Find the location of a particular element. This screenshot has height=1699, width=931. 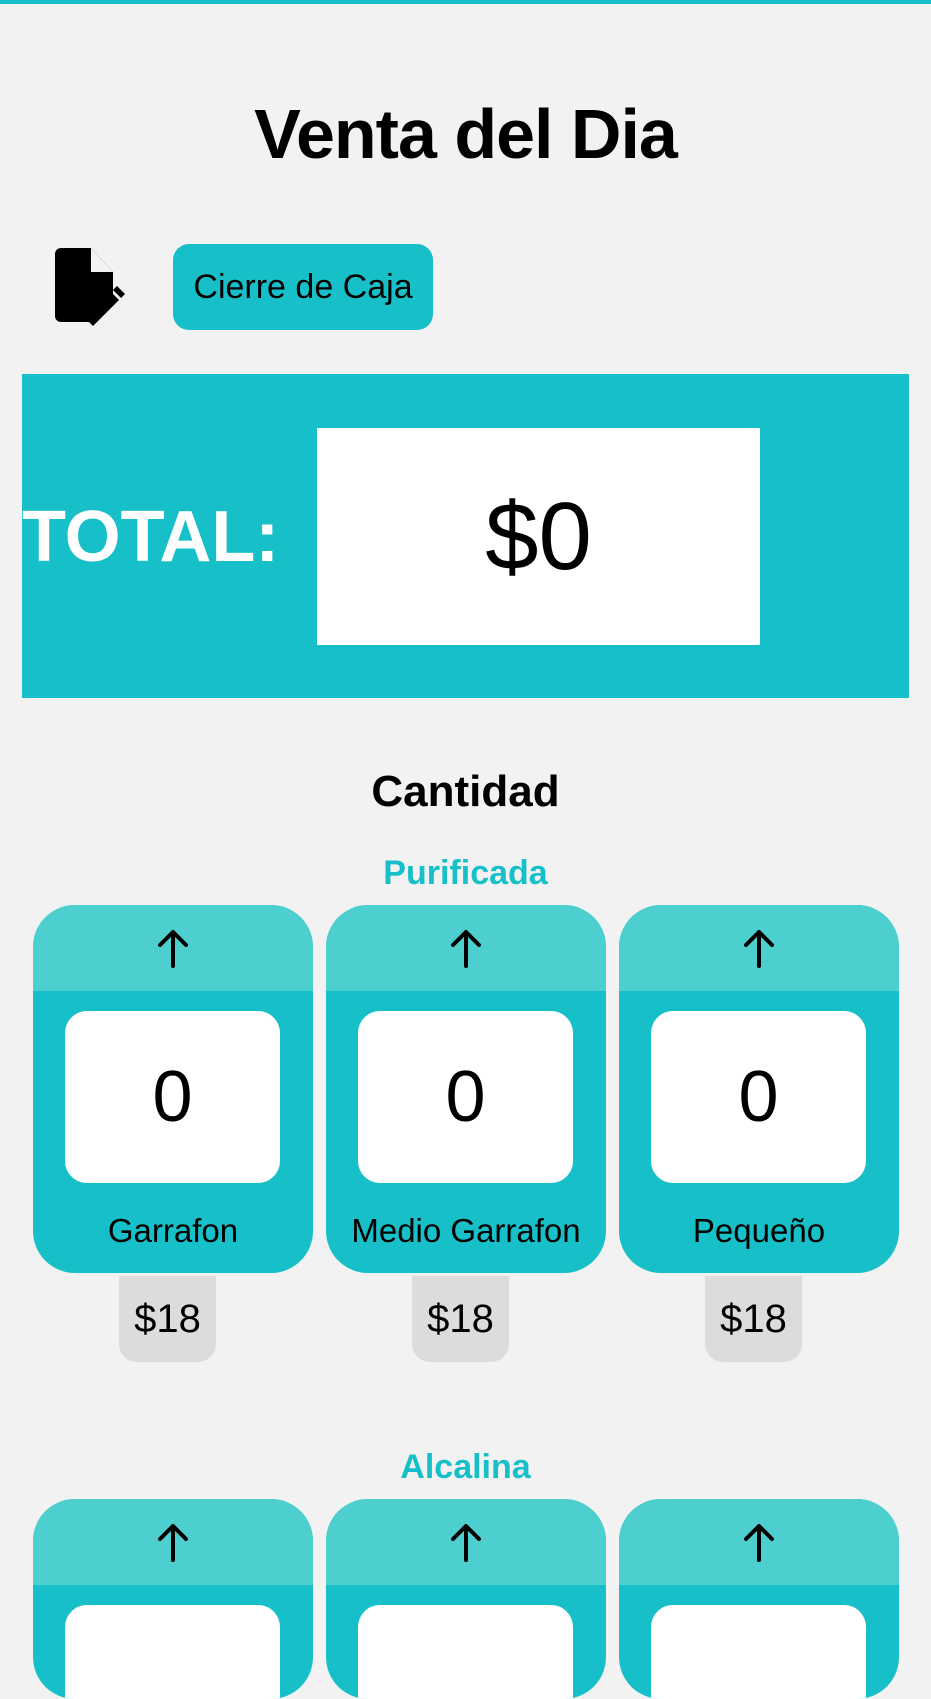

product-name: Pequeño is located at coordinates (759, 1230).